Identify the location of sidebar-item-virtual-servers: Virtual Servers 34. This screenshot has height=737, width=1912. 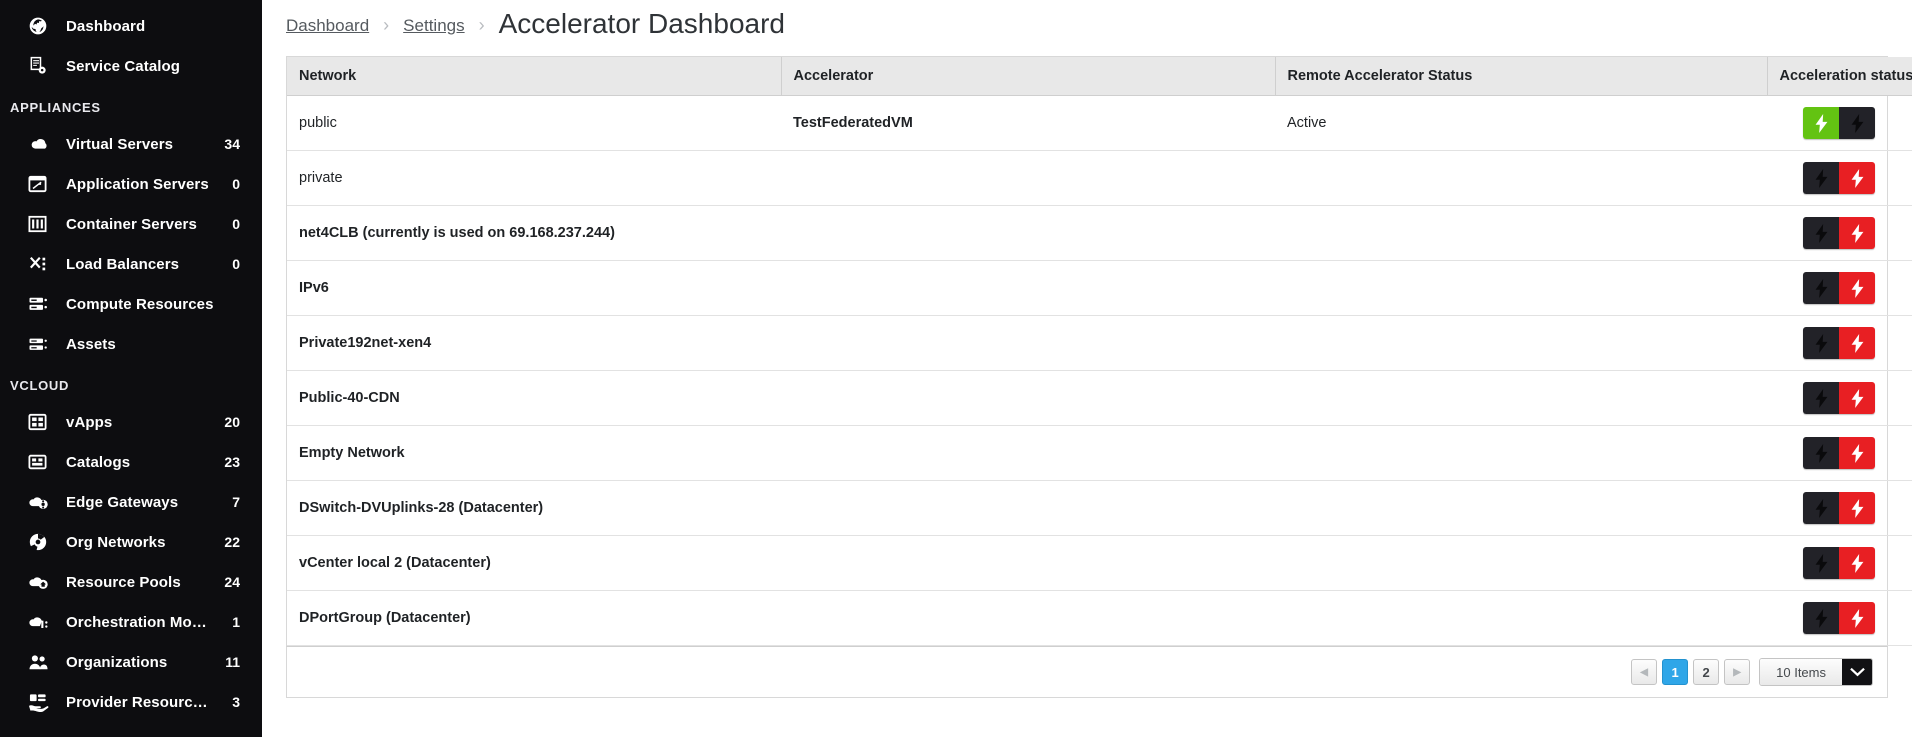
(131, 144).